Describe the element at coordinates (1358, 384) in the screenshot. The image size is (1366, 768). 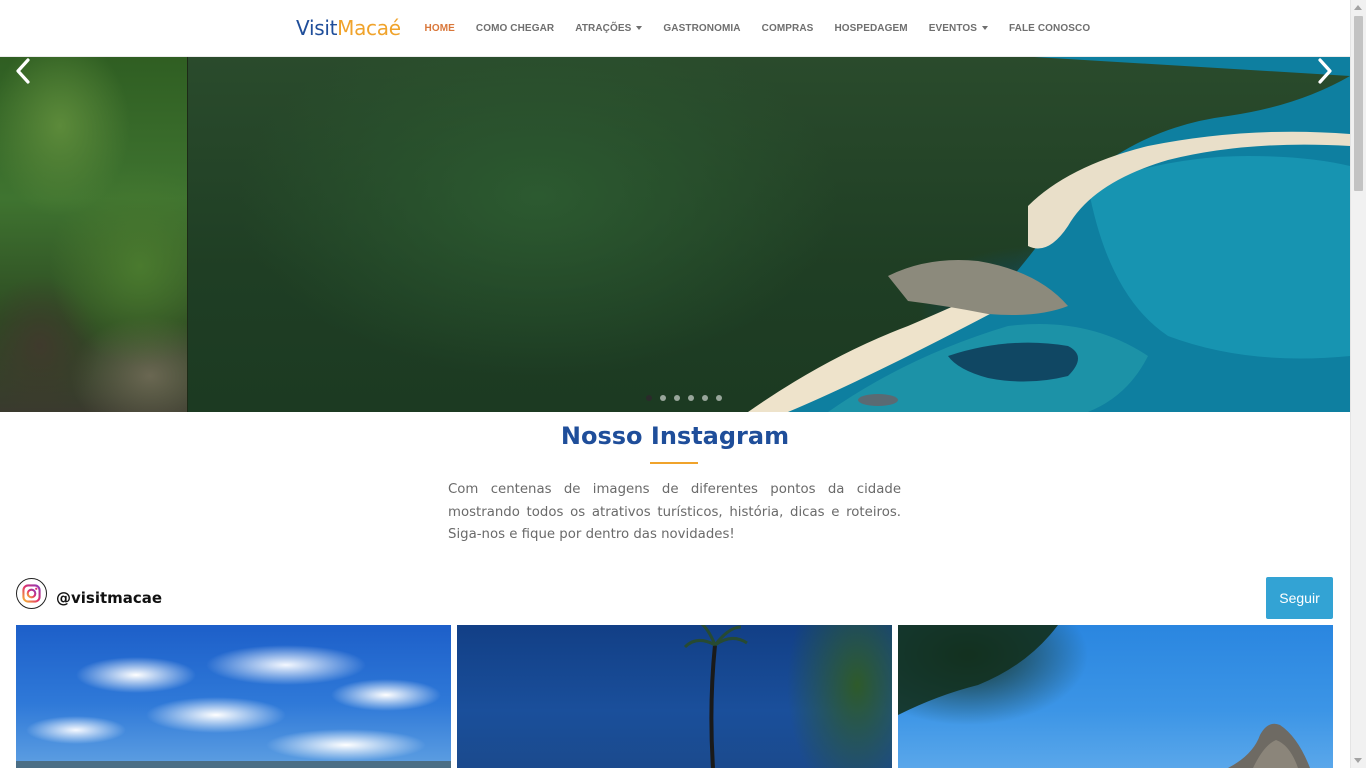
I see `vertical-scrollbar` at that location.